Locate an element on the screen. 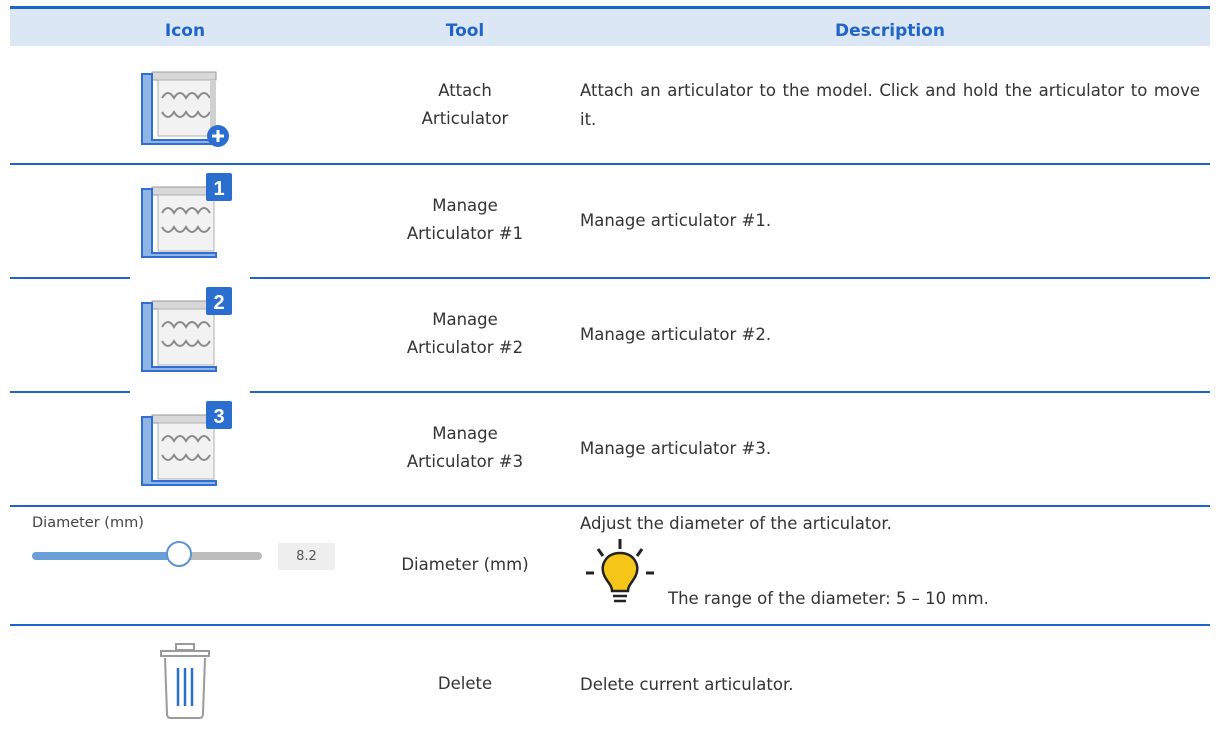 The height and width of the screenshot is (744, 1219). tool-manage-articulator-2: Manage Articulator #2 is located at coordinates (465, 333).